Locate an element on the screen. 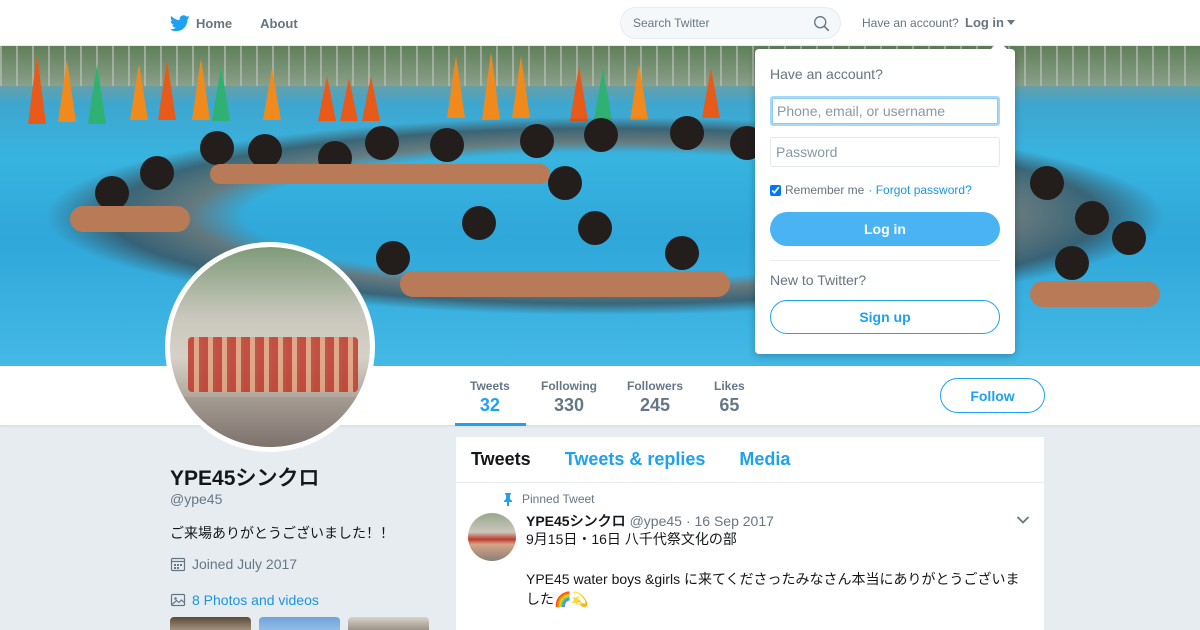  dropdown-divider is located at coordinates (885, 260).